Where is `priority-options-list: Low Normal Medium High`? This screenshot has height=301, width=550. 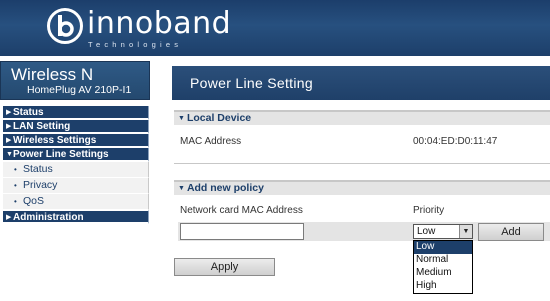 priority-options-list: Low Normal Medium High is located at coordinates (443, 267).